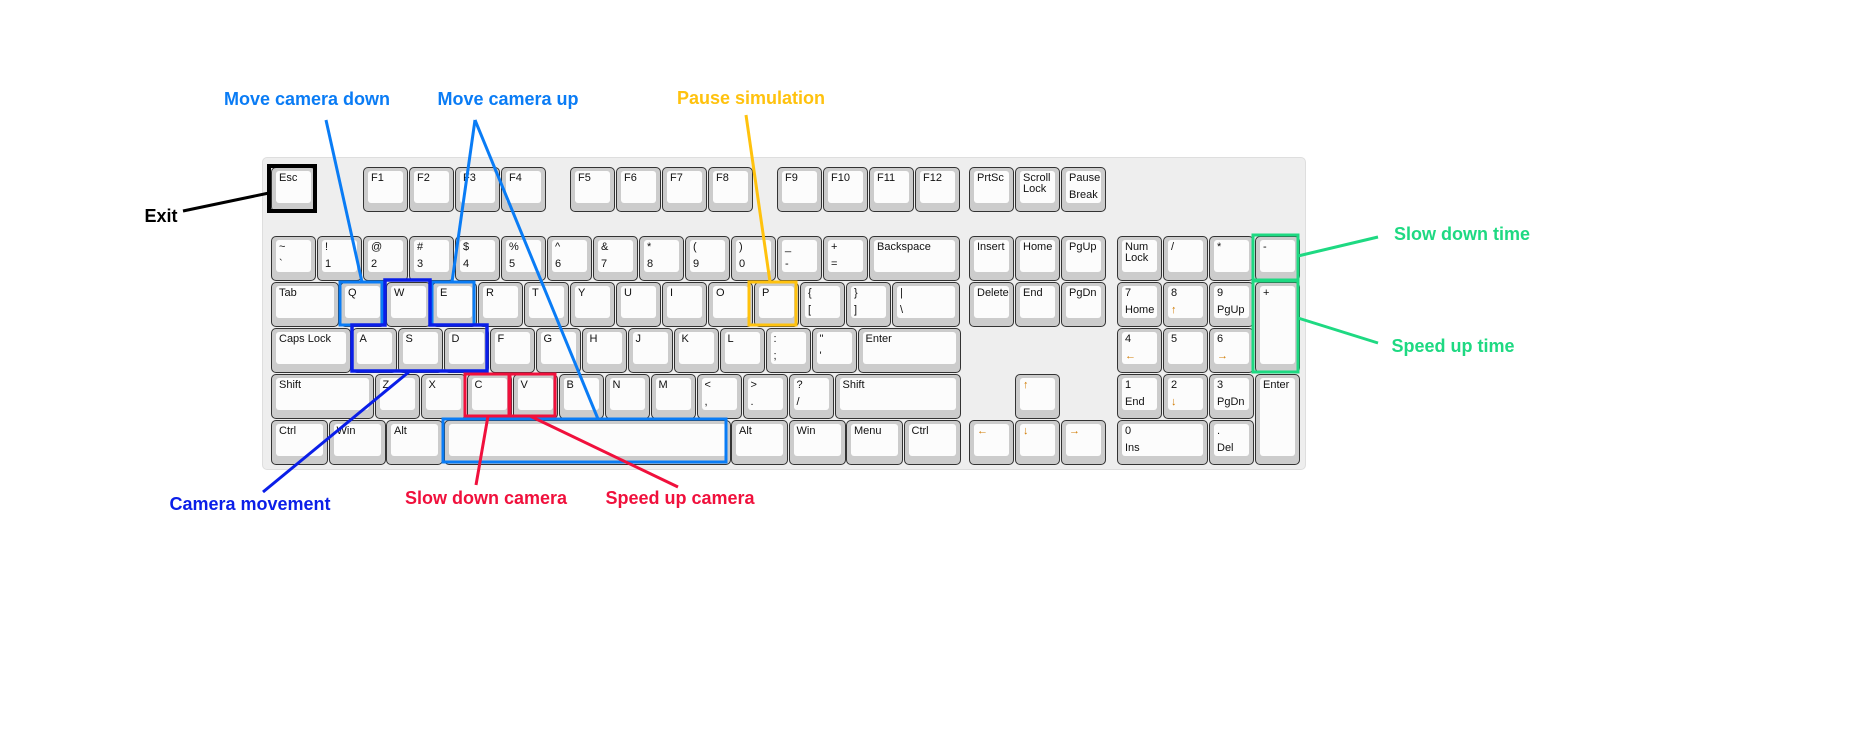 The height and width of the screenshot is (742, 1853). What do you see at coordinates (680, 498) in the screenshot?
I see `label-speed-up-camera: Speed up camera` at bounding box center [680, 498].